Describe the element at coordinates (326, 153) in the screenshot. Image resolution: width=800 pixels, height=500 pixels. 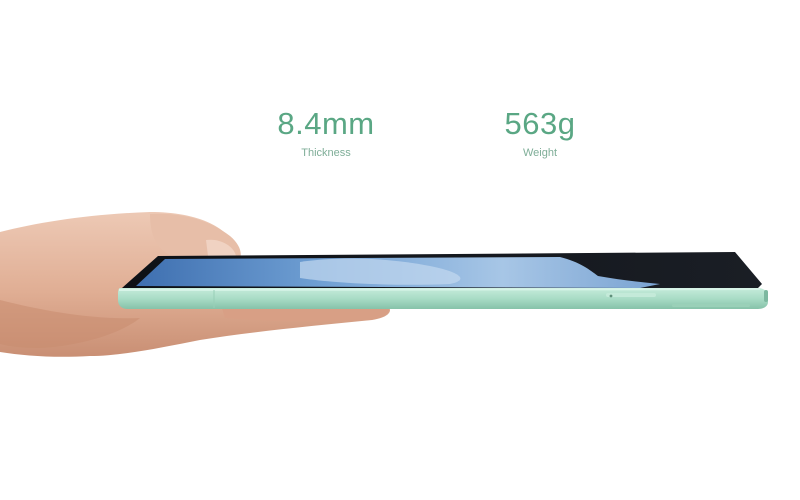
I see `thickness-label: Thickness` at that location.